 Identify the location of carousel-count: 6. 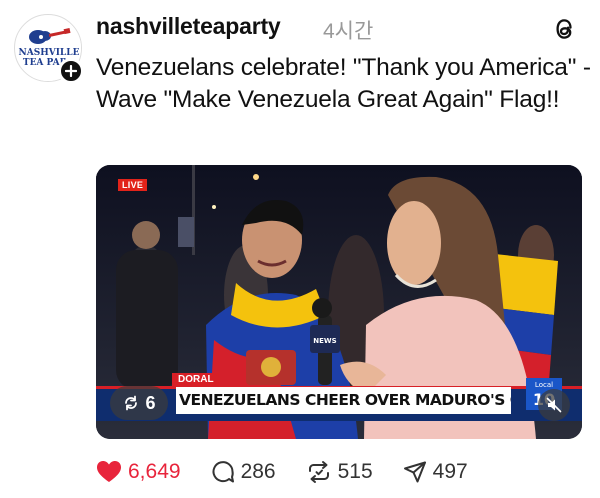
(150, 402).